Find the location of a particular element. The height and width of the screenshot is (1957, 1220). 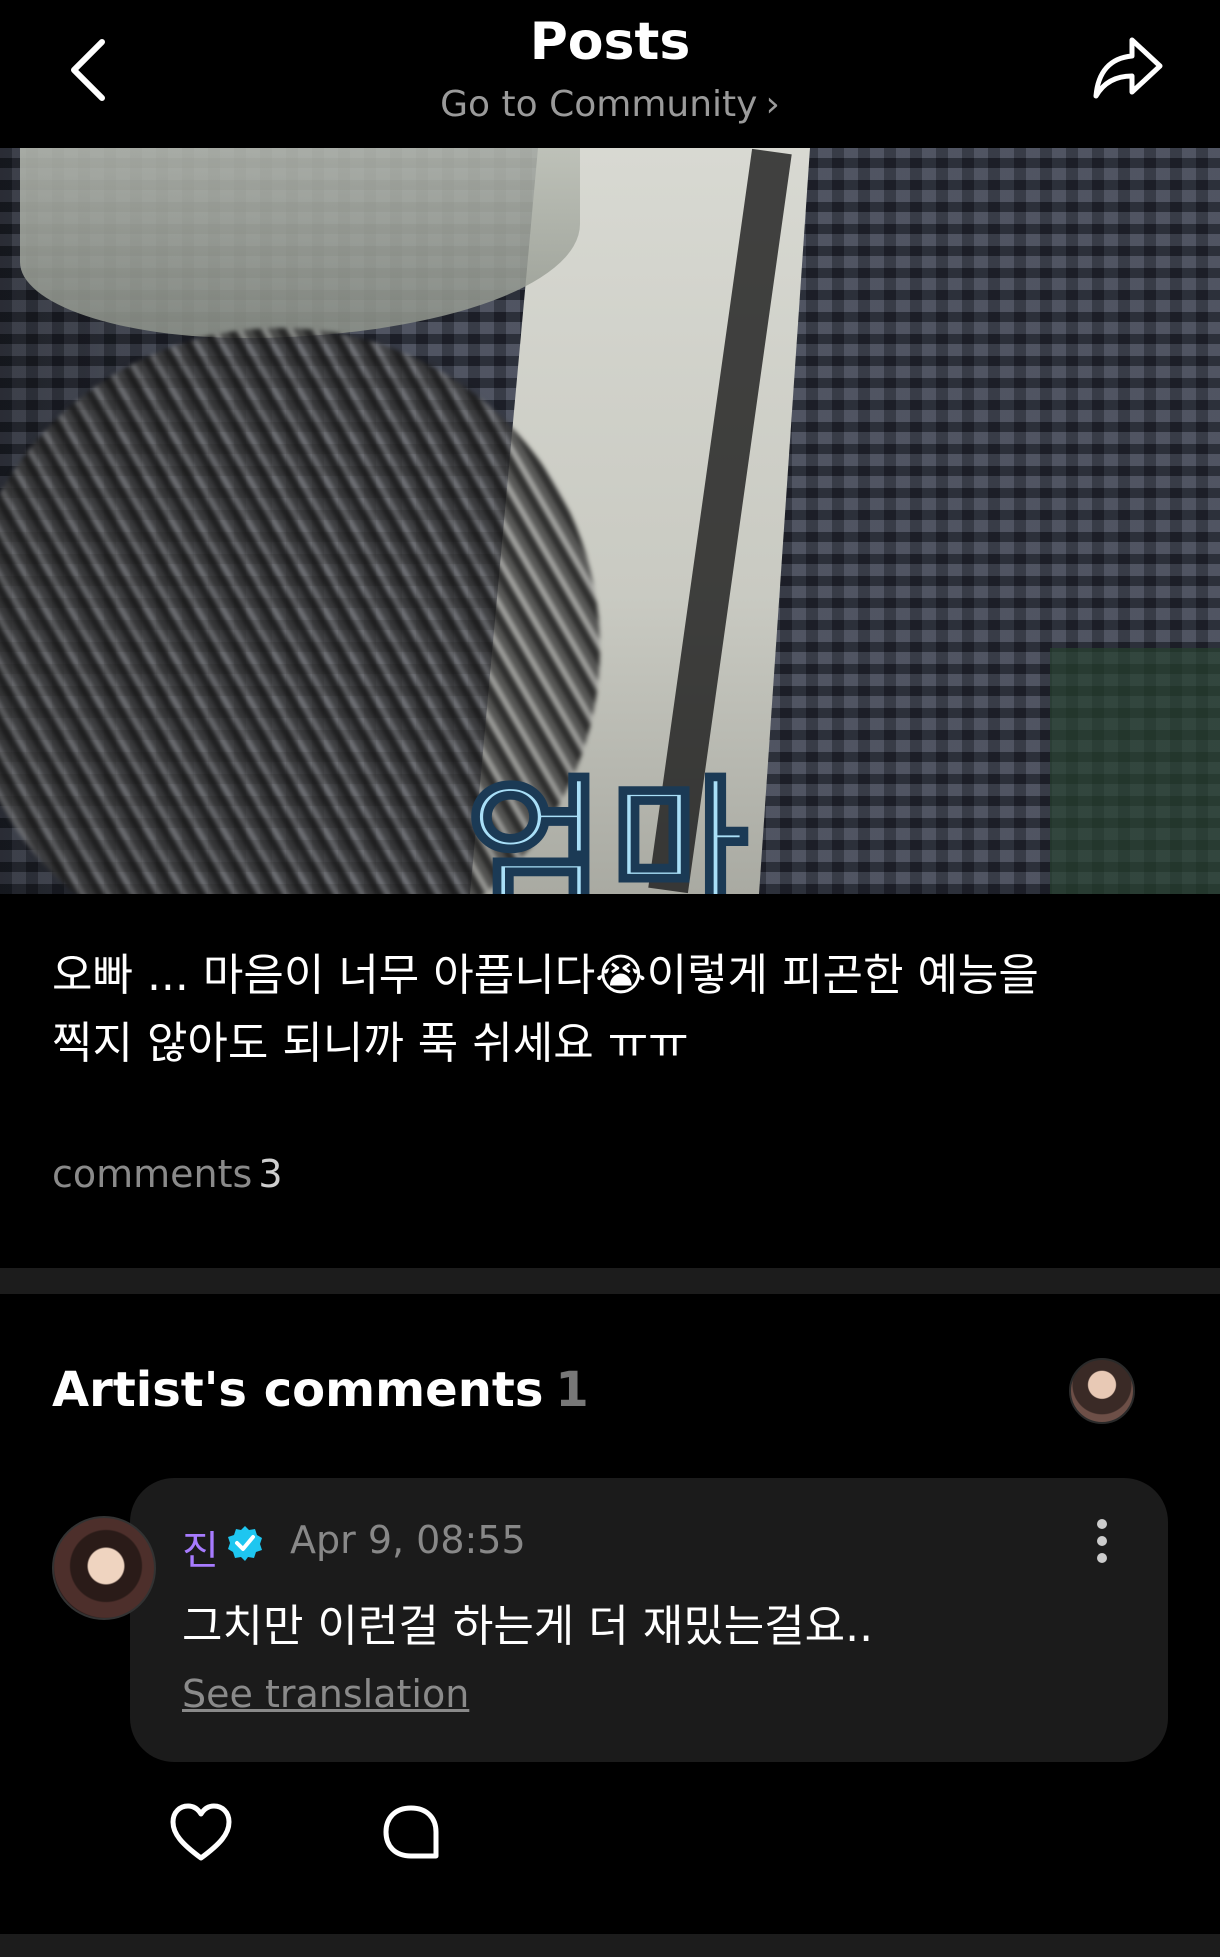

bottom-divider is located at coordinates (610, 1945).